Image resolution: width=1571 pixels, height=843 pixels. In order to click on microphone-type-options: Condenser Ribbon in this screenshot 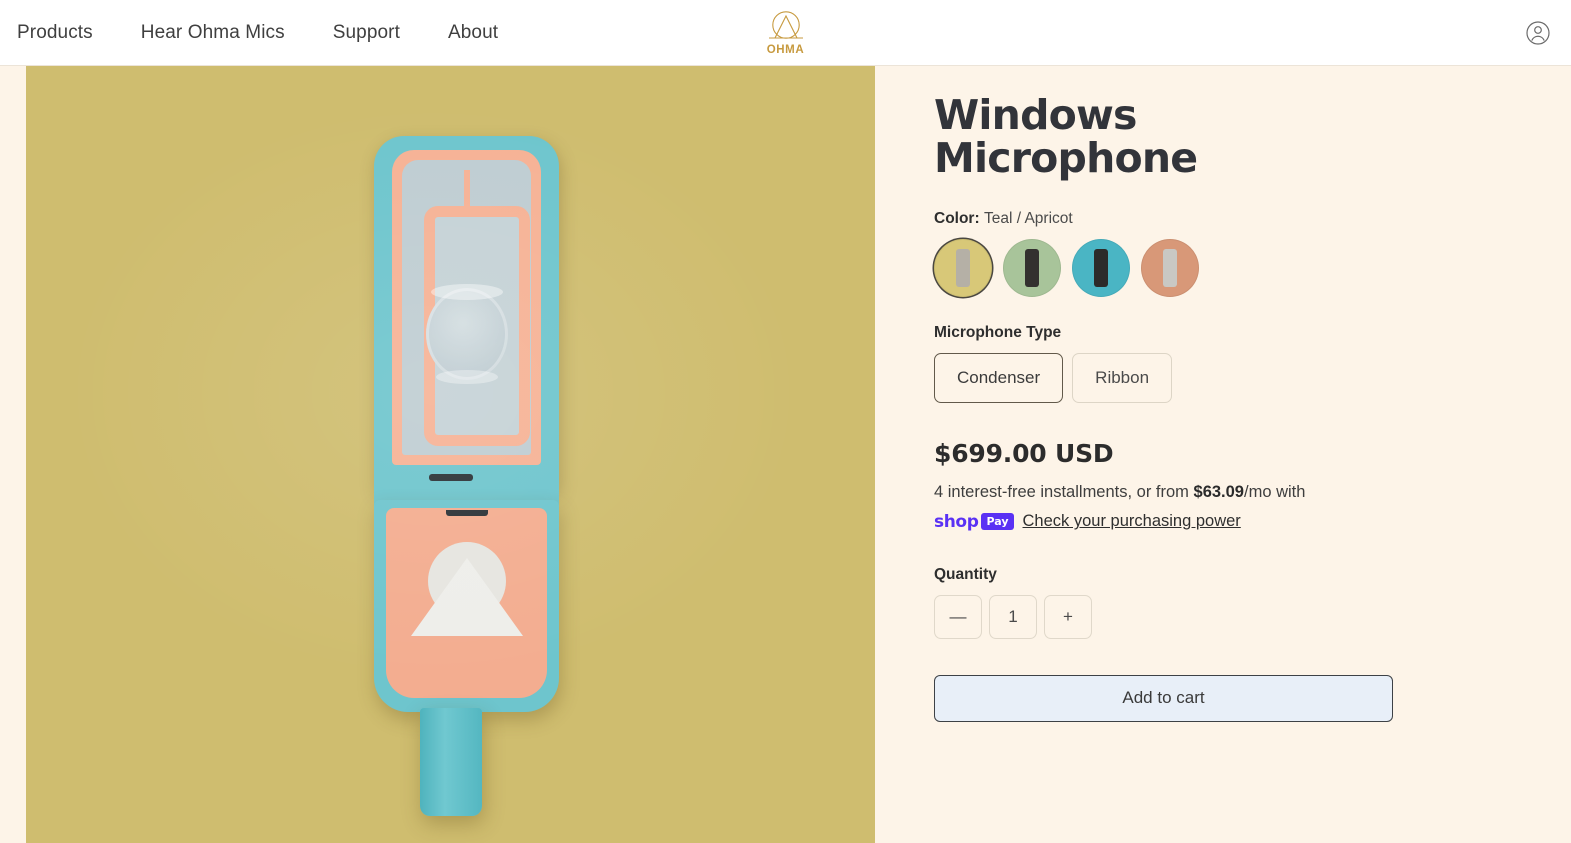, I will do `click(1214, 377)`.